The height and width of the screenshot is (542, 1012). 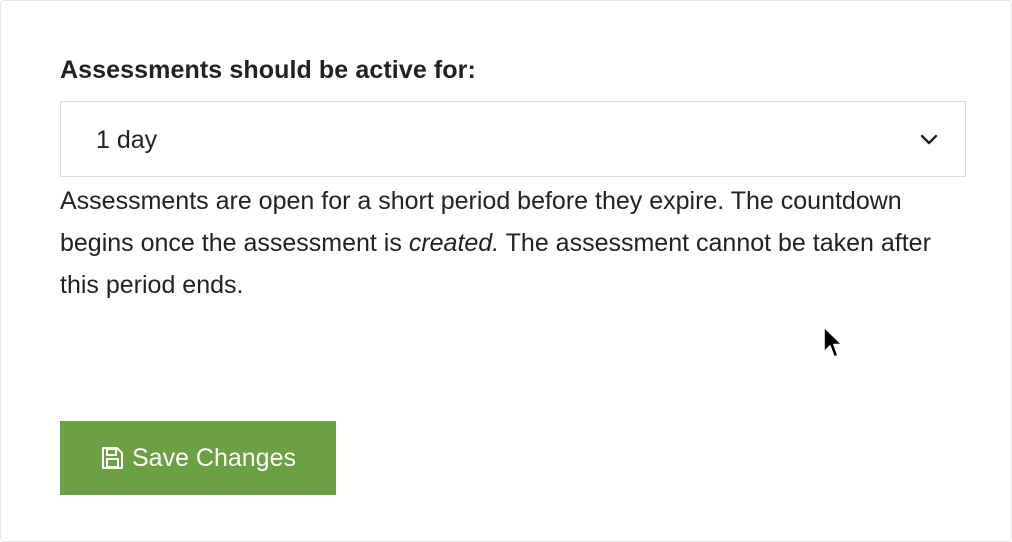 What do you see at coordinates (833, 342) in the screenshot?
I see `mouse-pointer-icon` at bounding box center [833, 342].